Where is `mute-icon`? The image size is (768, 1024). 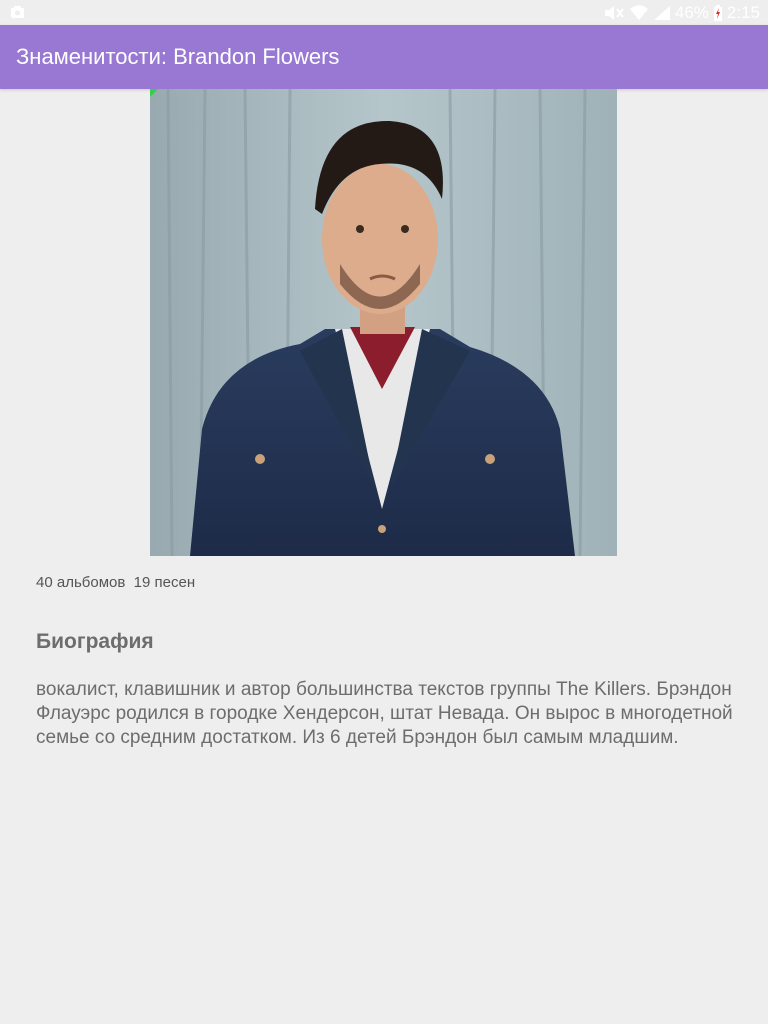 mute-icon is located at coordinates (614, 12).